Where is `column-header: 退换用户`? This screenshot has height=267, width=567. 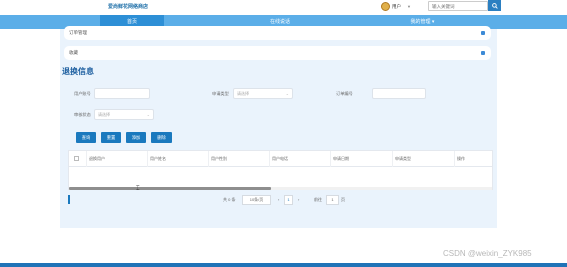 column-header: 退换用户 is located at coordinates (116, 159).